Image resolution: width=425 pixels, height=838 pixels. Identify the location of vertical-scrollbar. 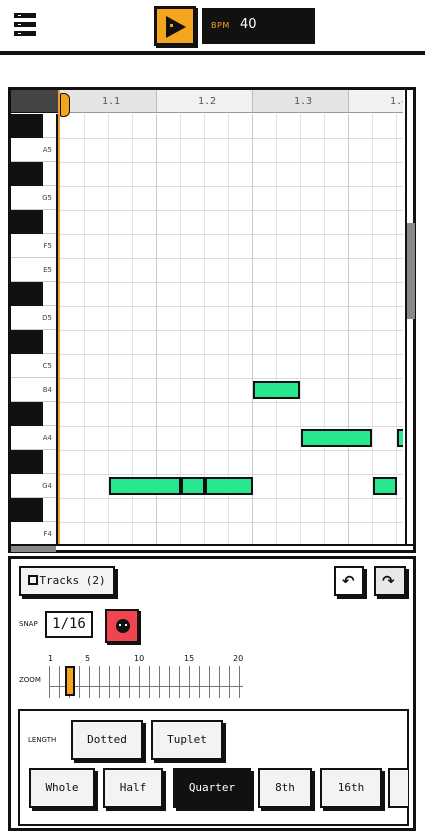
(410, 317).